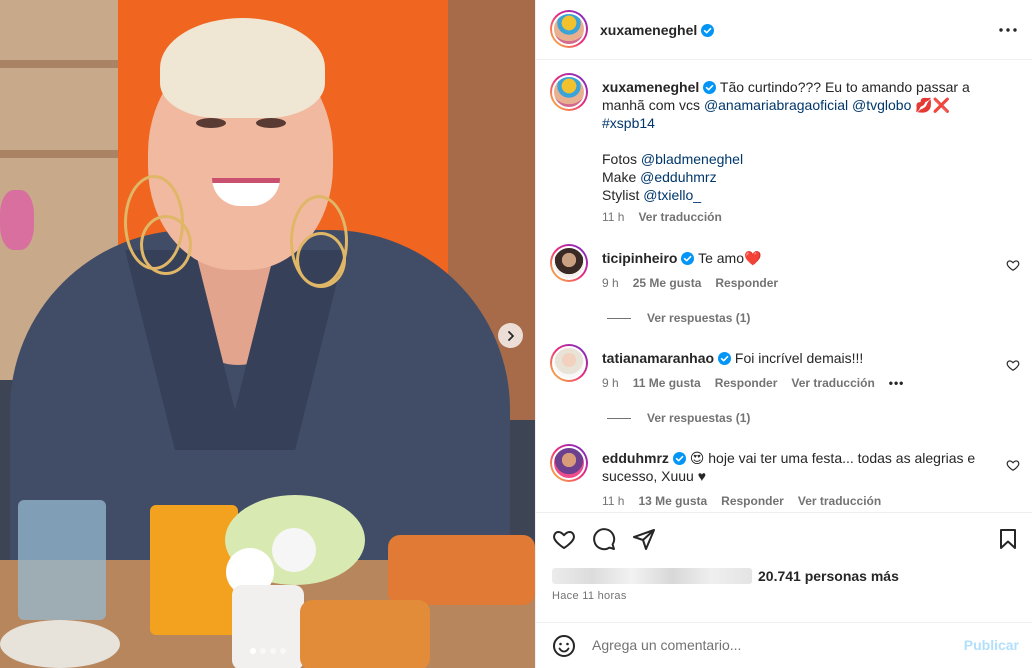  I want to click on mention-link: @edduhmrz, so click(678, 177).